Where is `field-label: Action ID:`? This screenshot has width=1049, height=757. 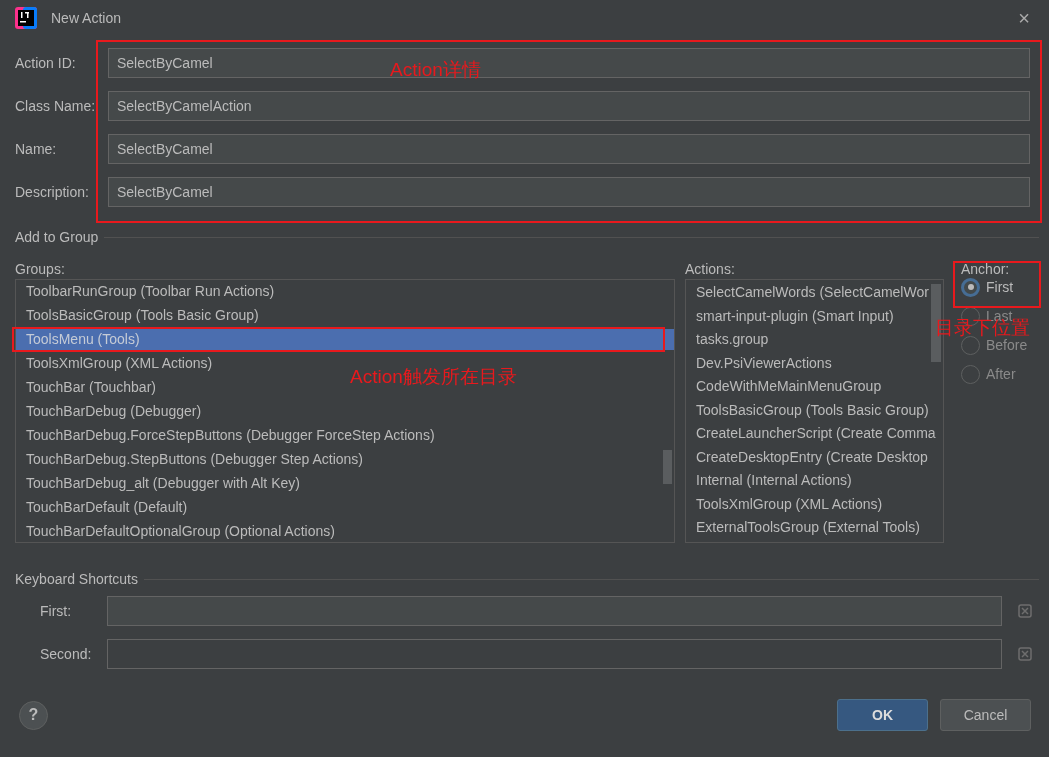
field-label: Action ID: is located at coordinates (46, 63).